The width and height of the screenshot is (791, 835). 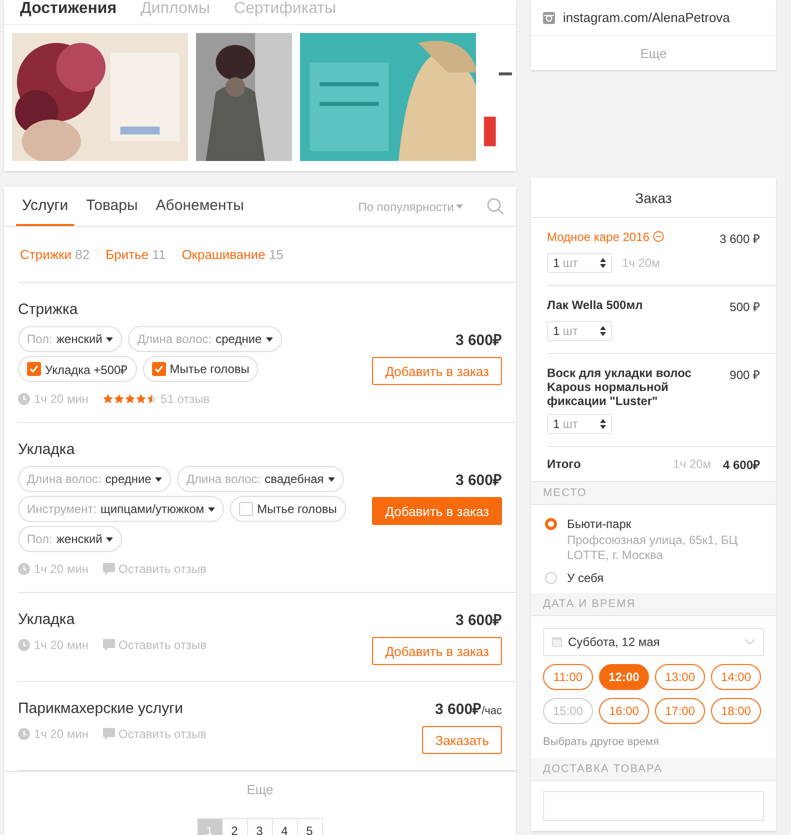 I want to click on other-time-link: Выбрать другое время, so click(x=653, y=742).